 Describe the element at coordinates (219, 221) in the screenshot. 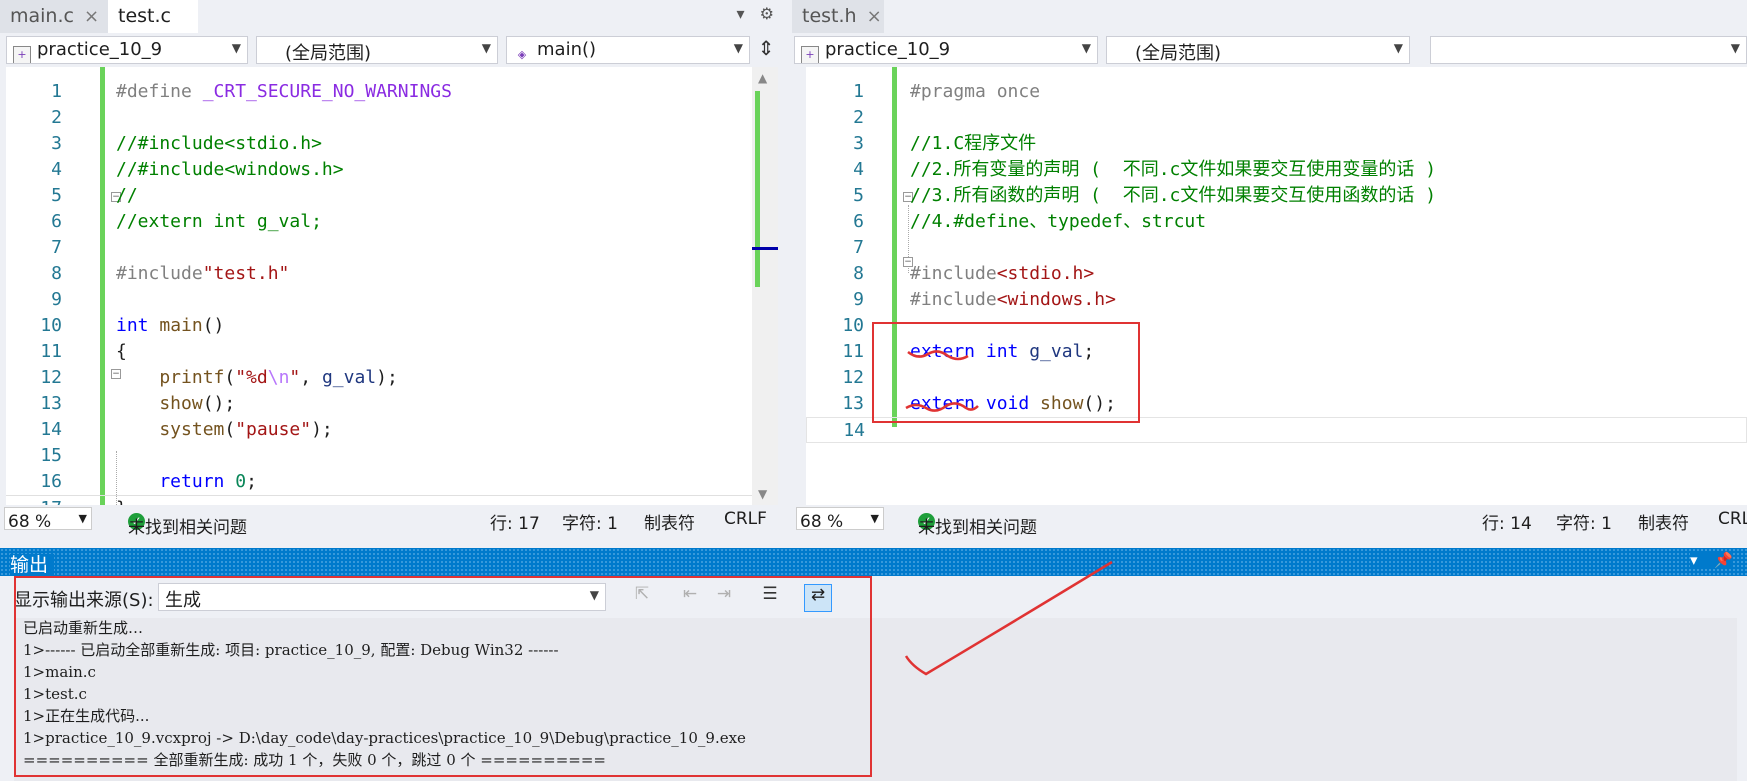

I see `code-token: //extern int g_val;` at that location.